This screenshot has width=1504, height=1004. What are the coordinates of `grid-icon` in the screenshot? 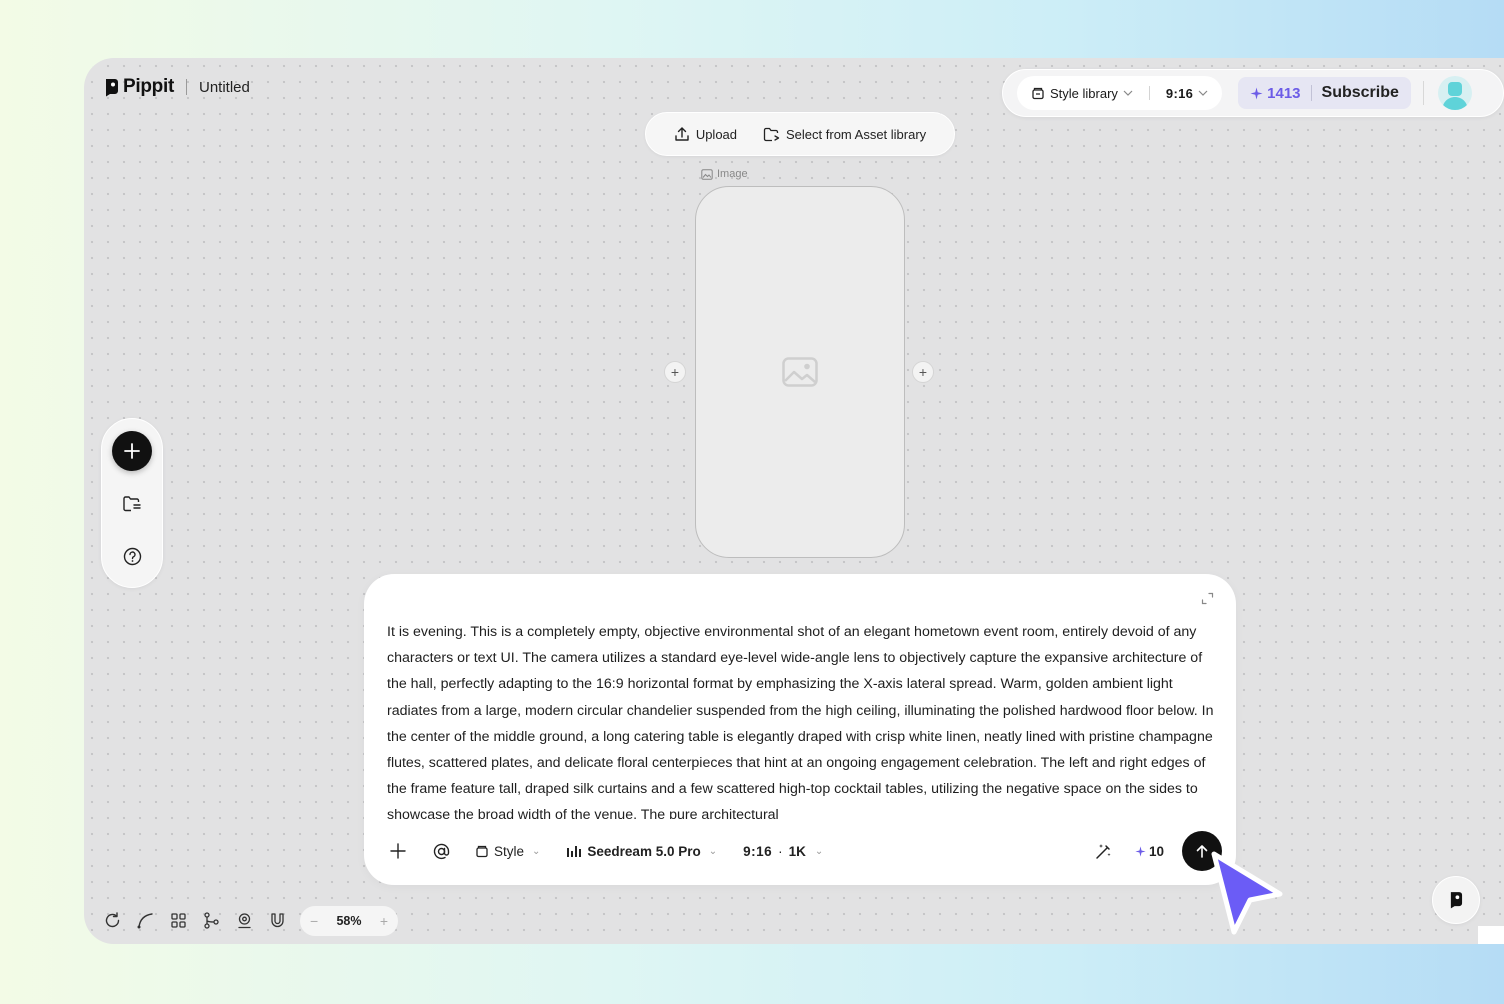 It's located at (178, 920).